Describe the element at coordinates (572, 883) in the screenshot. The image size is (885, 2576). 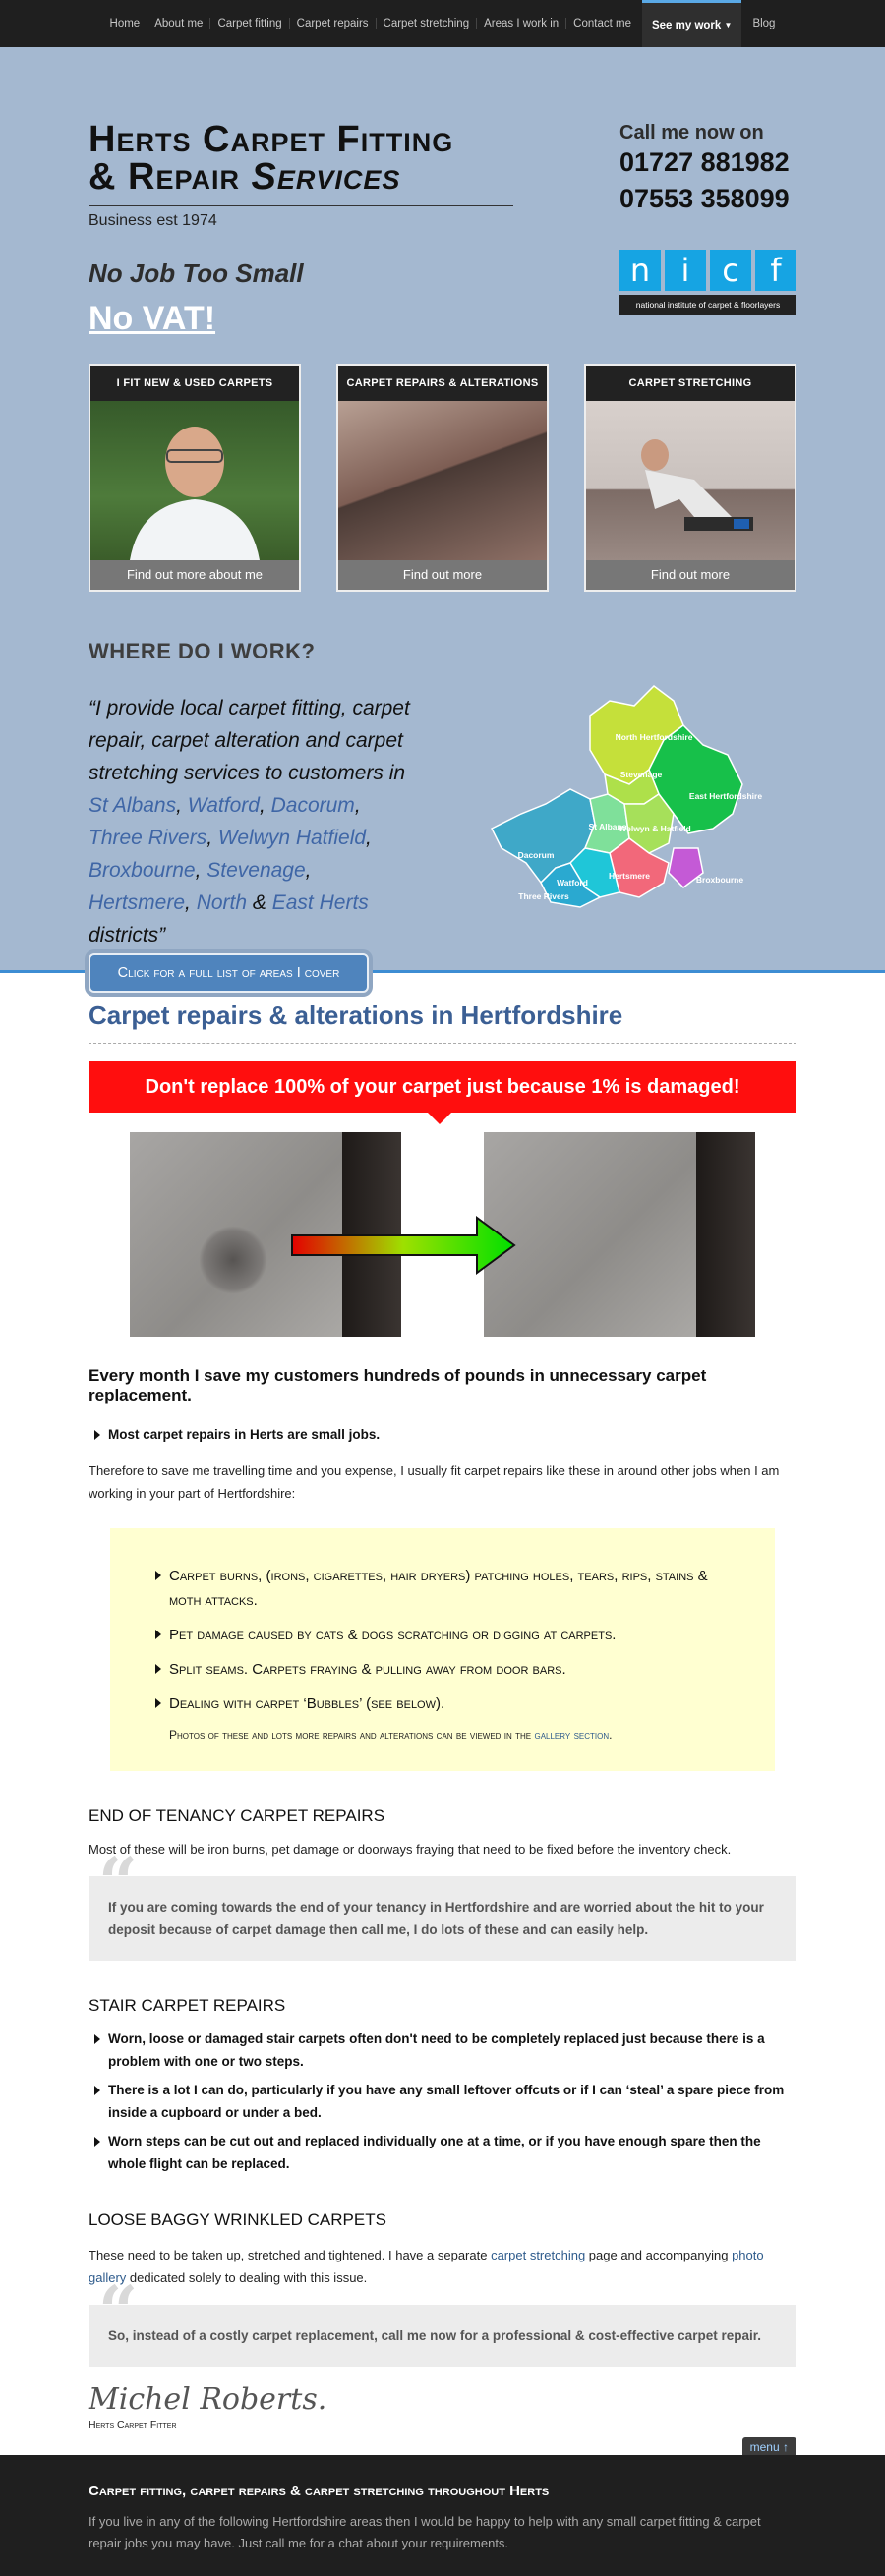
I see `map-label-watford: Watford` at that location.